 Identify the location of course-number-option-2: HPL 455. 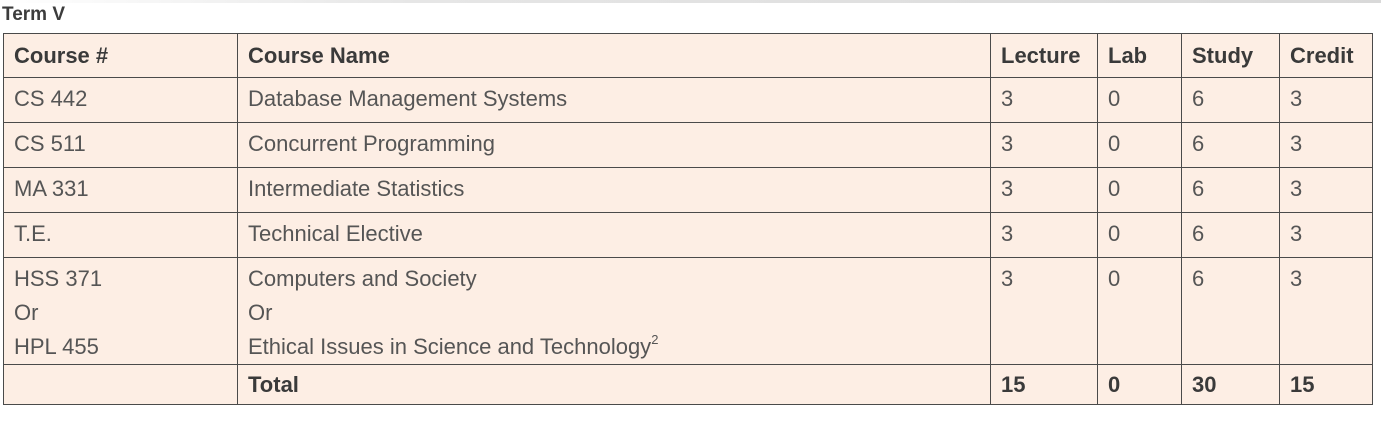
(56, 346).